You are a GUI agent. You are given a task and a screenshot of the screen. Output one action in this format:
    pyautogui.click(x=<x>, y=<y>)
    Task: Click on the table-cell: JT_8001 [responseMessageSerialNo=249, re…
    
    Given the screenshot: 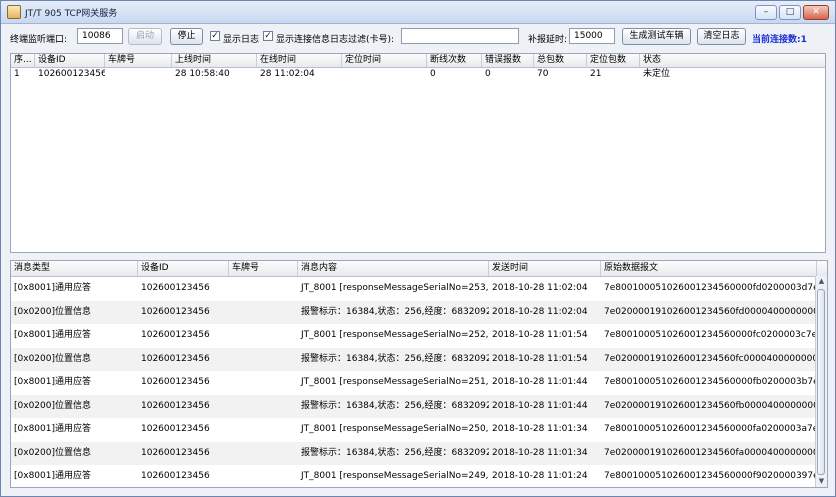 What is the action you would take?
    pyautogui.click(x=395, y=476)
    